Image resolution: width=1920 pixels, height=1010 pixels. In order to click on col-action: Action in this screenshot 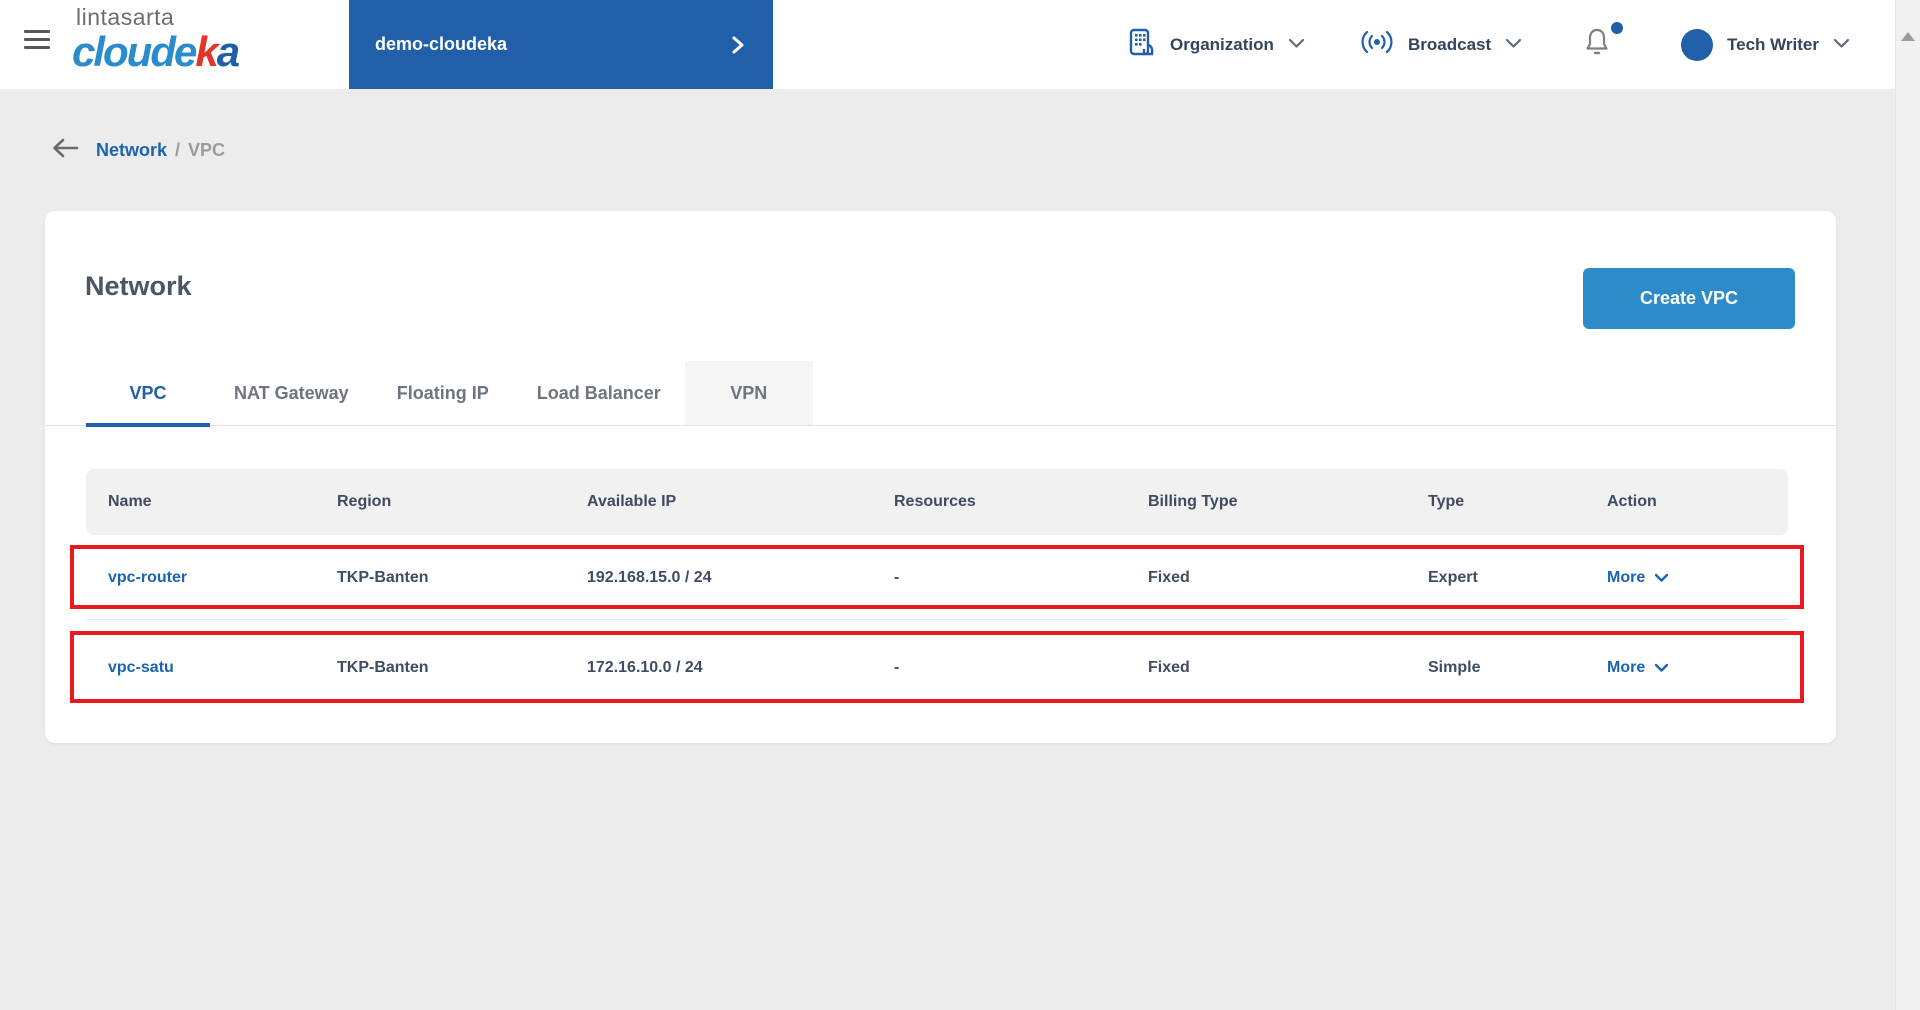, I will do `click(1632, 501)`.